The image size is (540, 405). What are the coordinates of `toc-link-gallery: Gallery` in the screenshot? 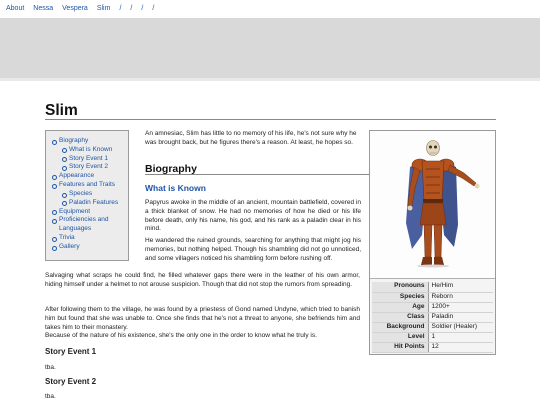 It's located at (69, 246).